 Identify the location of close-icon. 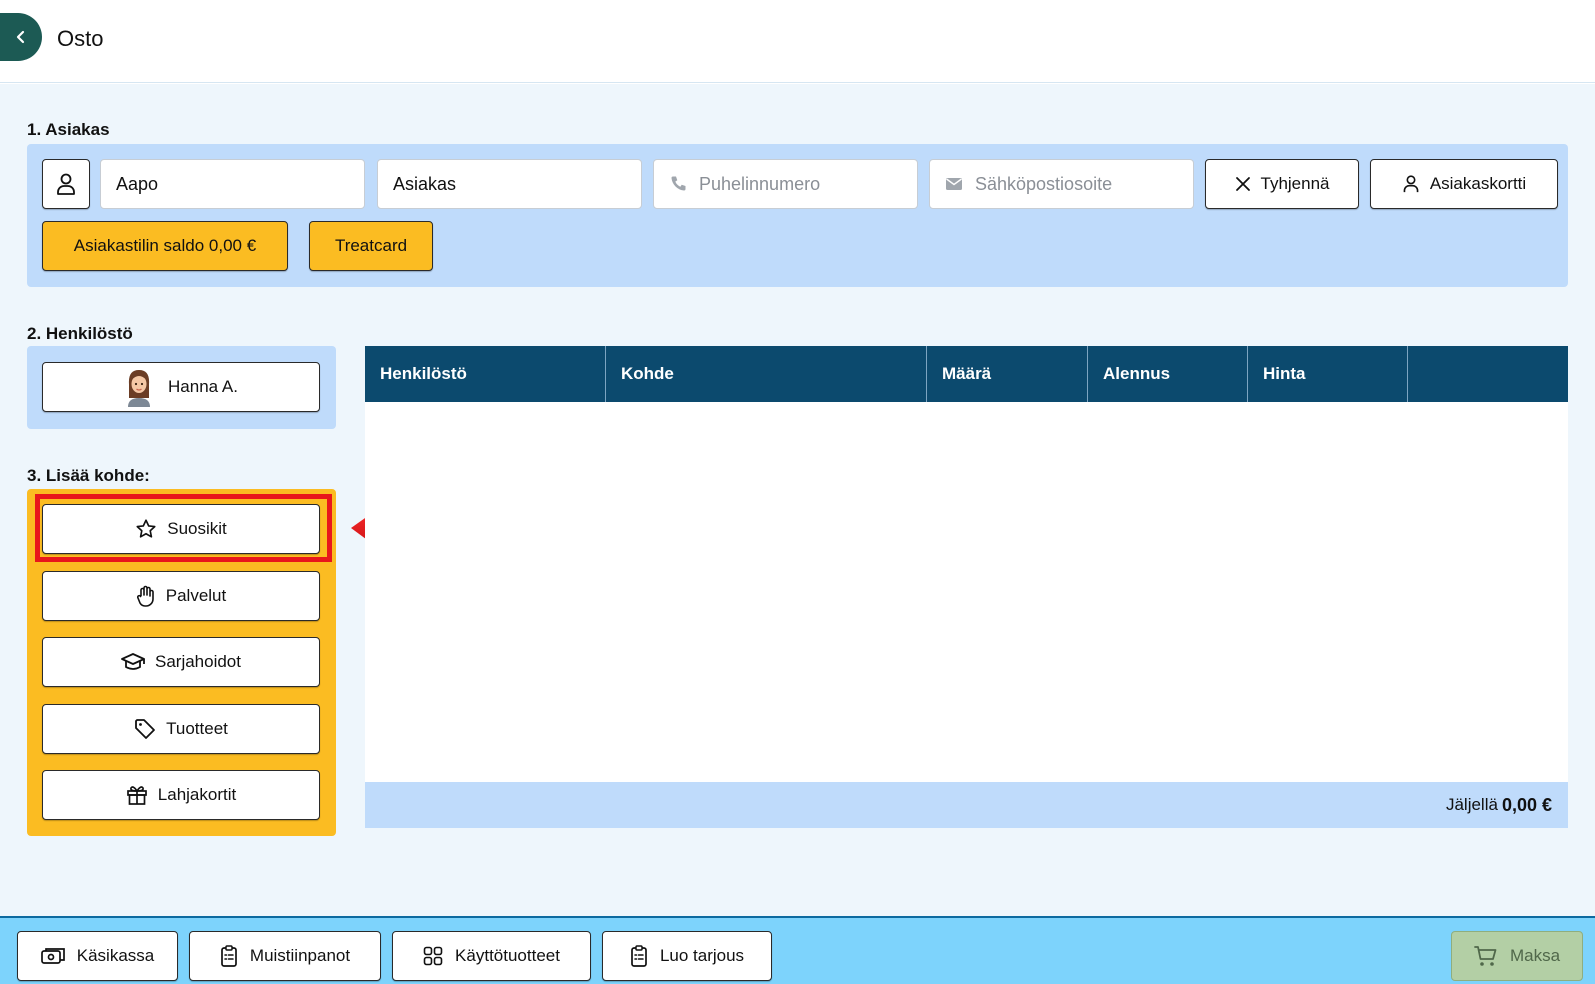
(1243, 184).